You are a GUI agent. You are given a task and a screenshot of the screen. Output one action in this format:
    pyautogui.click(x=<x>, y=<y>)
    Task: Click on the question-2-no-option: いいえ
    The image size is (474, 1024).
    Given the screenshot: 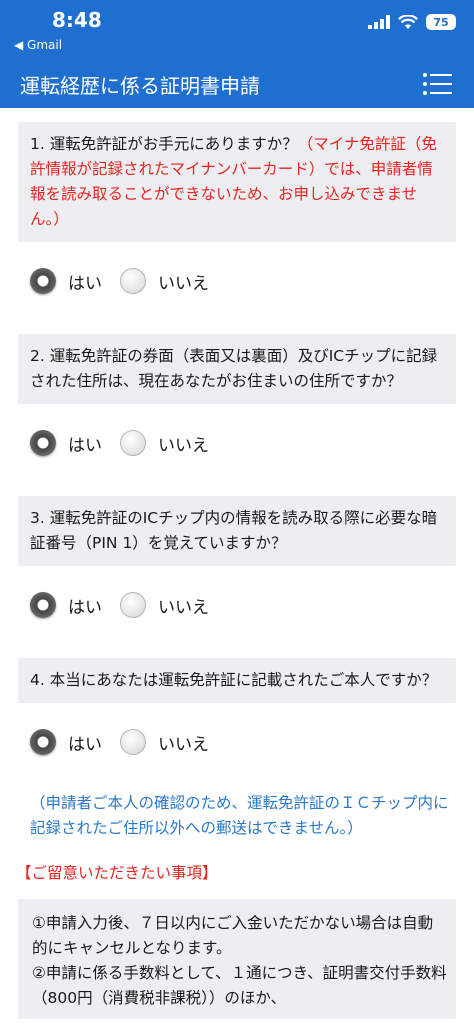 What is the action you would take?
    pyautogui.click(x=164, y=443)
    